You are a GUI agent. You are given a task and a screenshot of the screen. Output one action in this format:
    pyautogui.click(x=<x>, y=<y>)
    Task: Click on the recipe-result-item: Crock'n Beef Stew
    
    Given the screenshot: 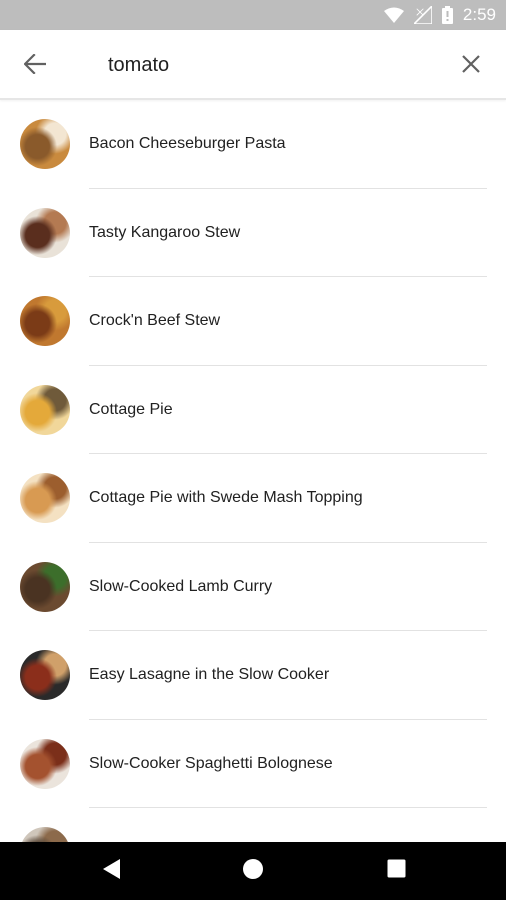 What is the action you would take?
    pyautogui.click(x=253, y=321)
    